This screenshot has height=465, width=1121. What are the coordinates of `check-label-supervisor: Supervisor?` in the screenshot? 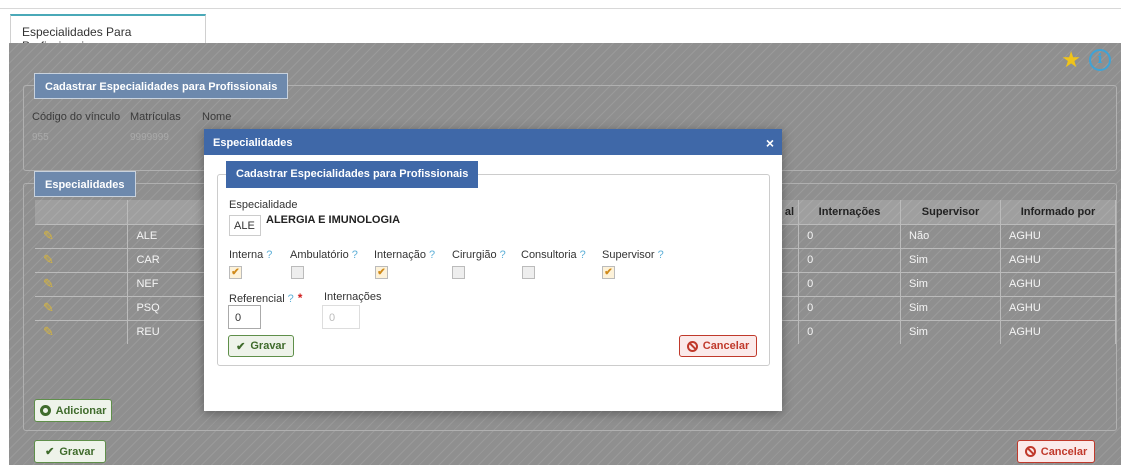 It's located at (633, 255).